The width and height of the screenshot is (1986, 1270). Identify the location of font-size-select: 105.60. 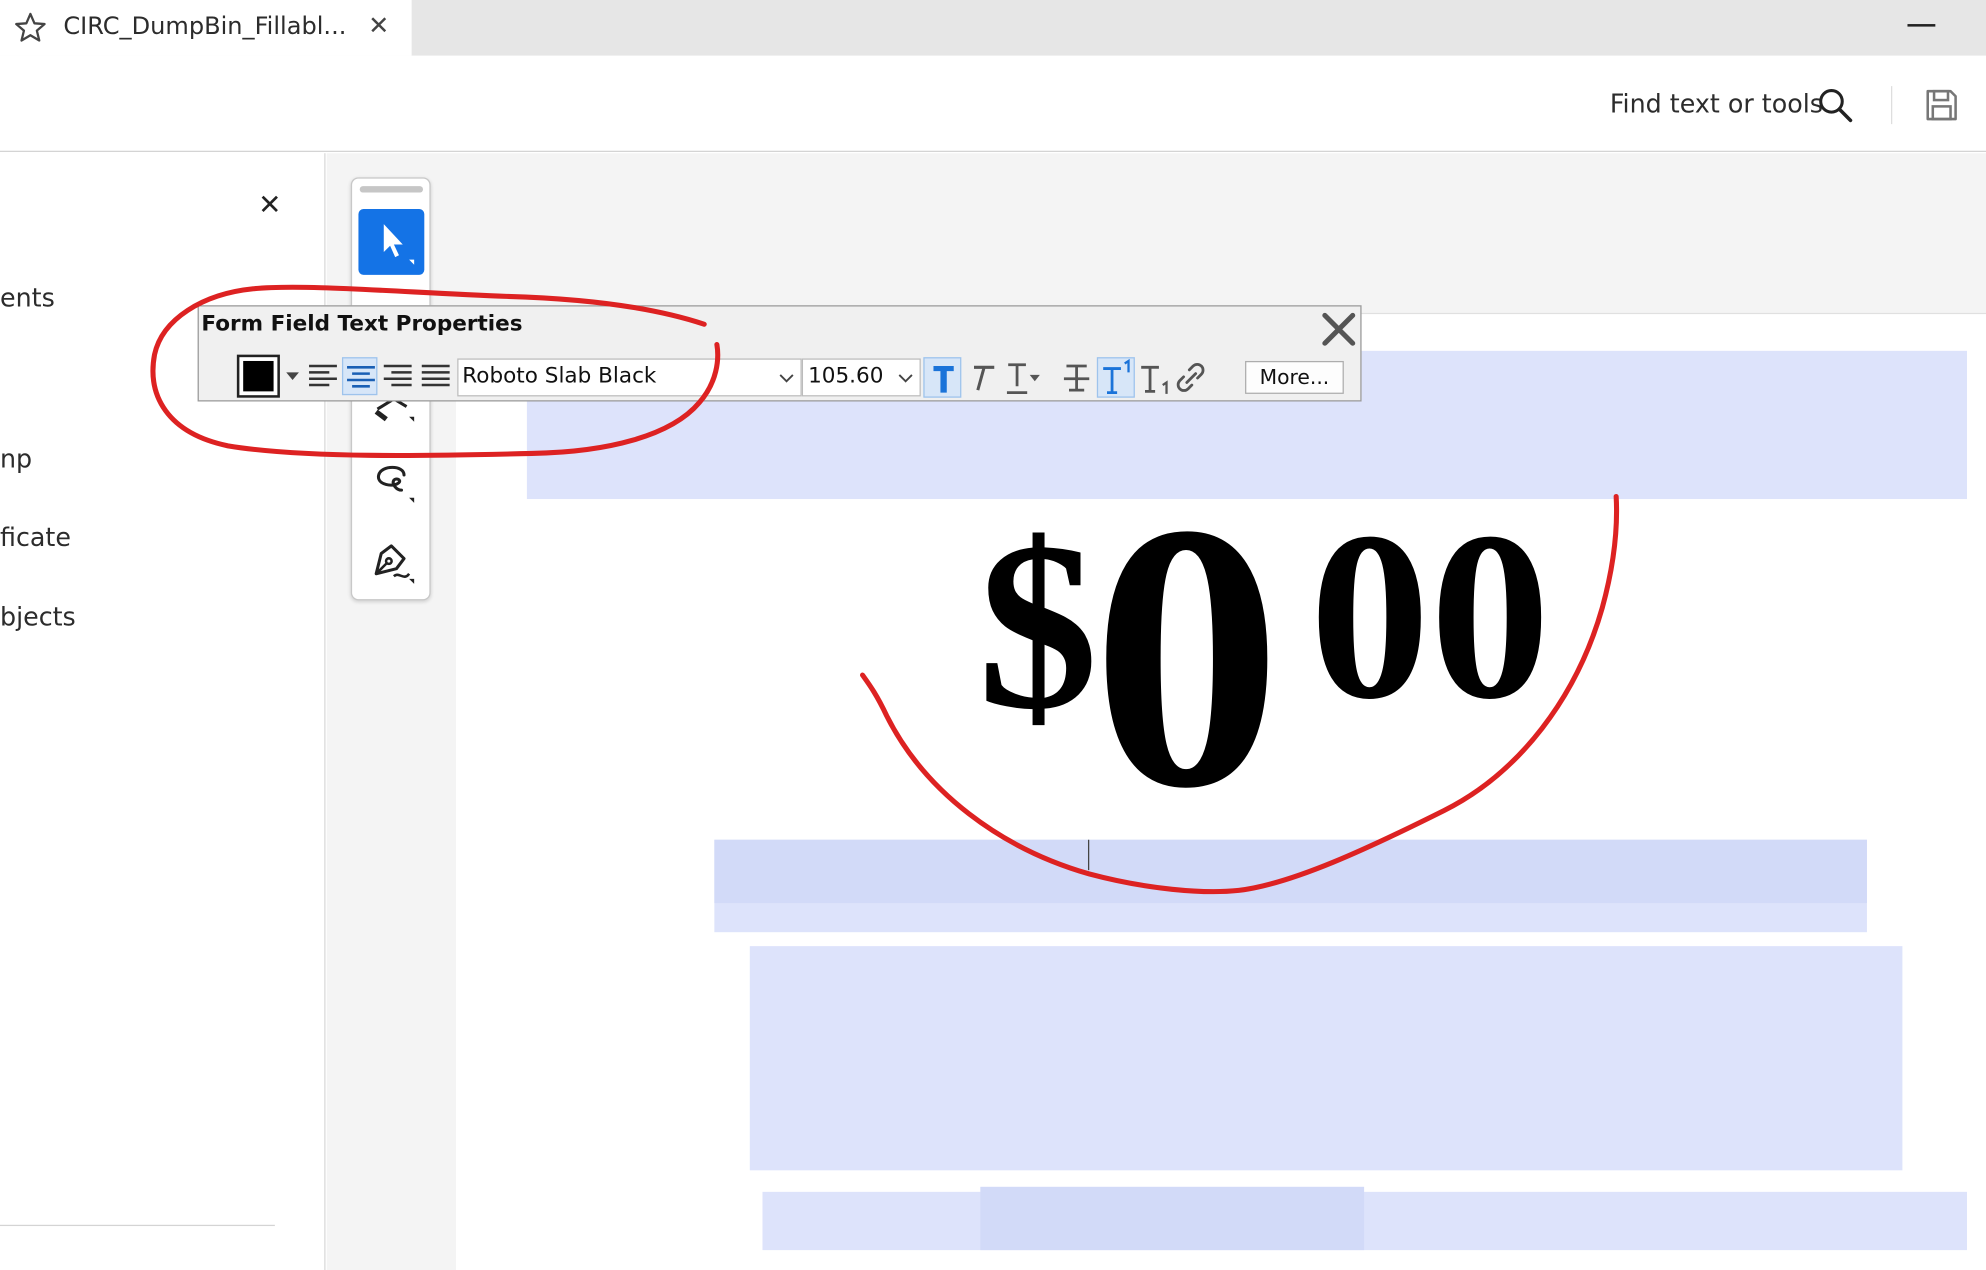
(861, 377).